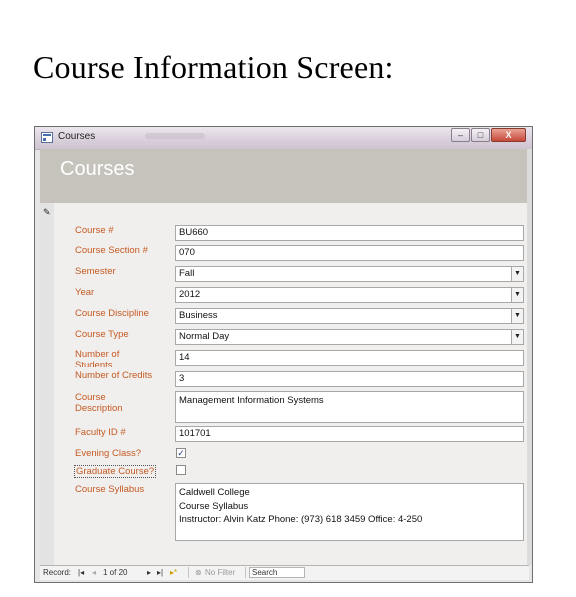  Describe the element at coordinates (85, 292) in the screenshot. I see `year-label: Year` at that location.